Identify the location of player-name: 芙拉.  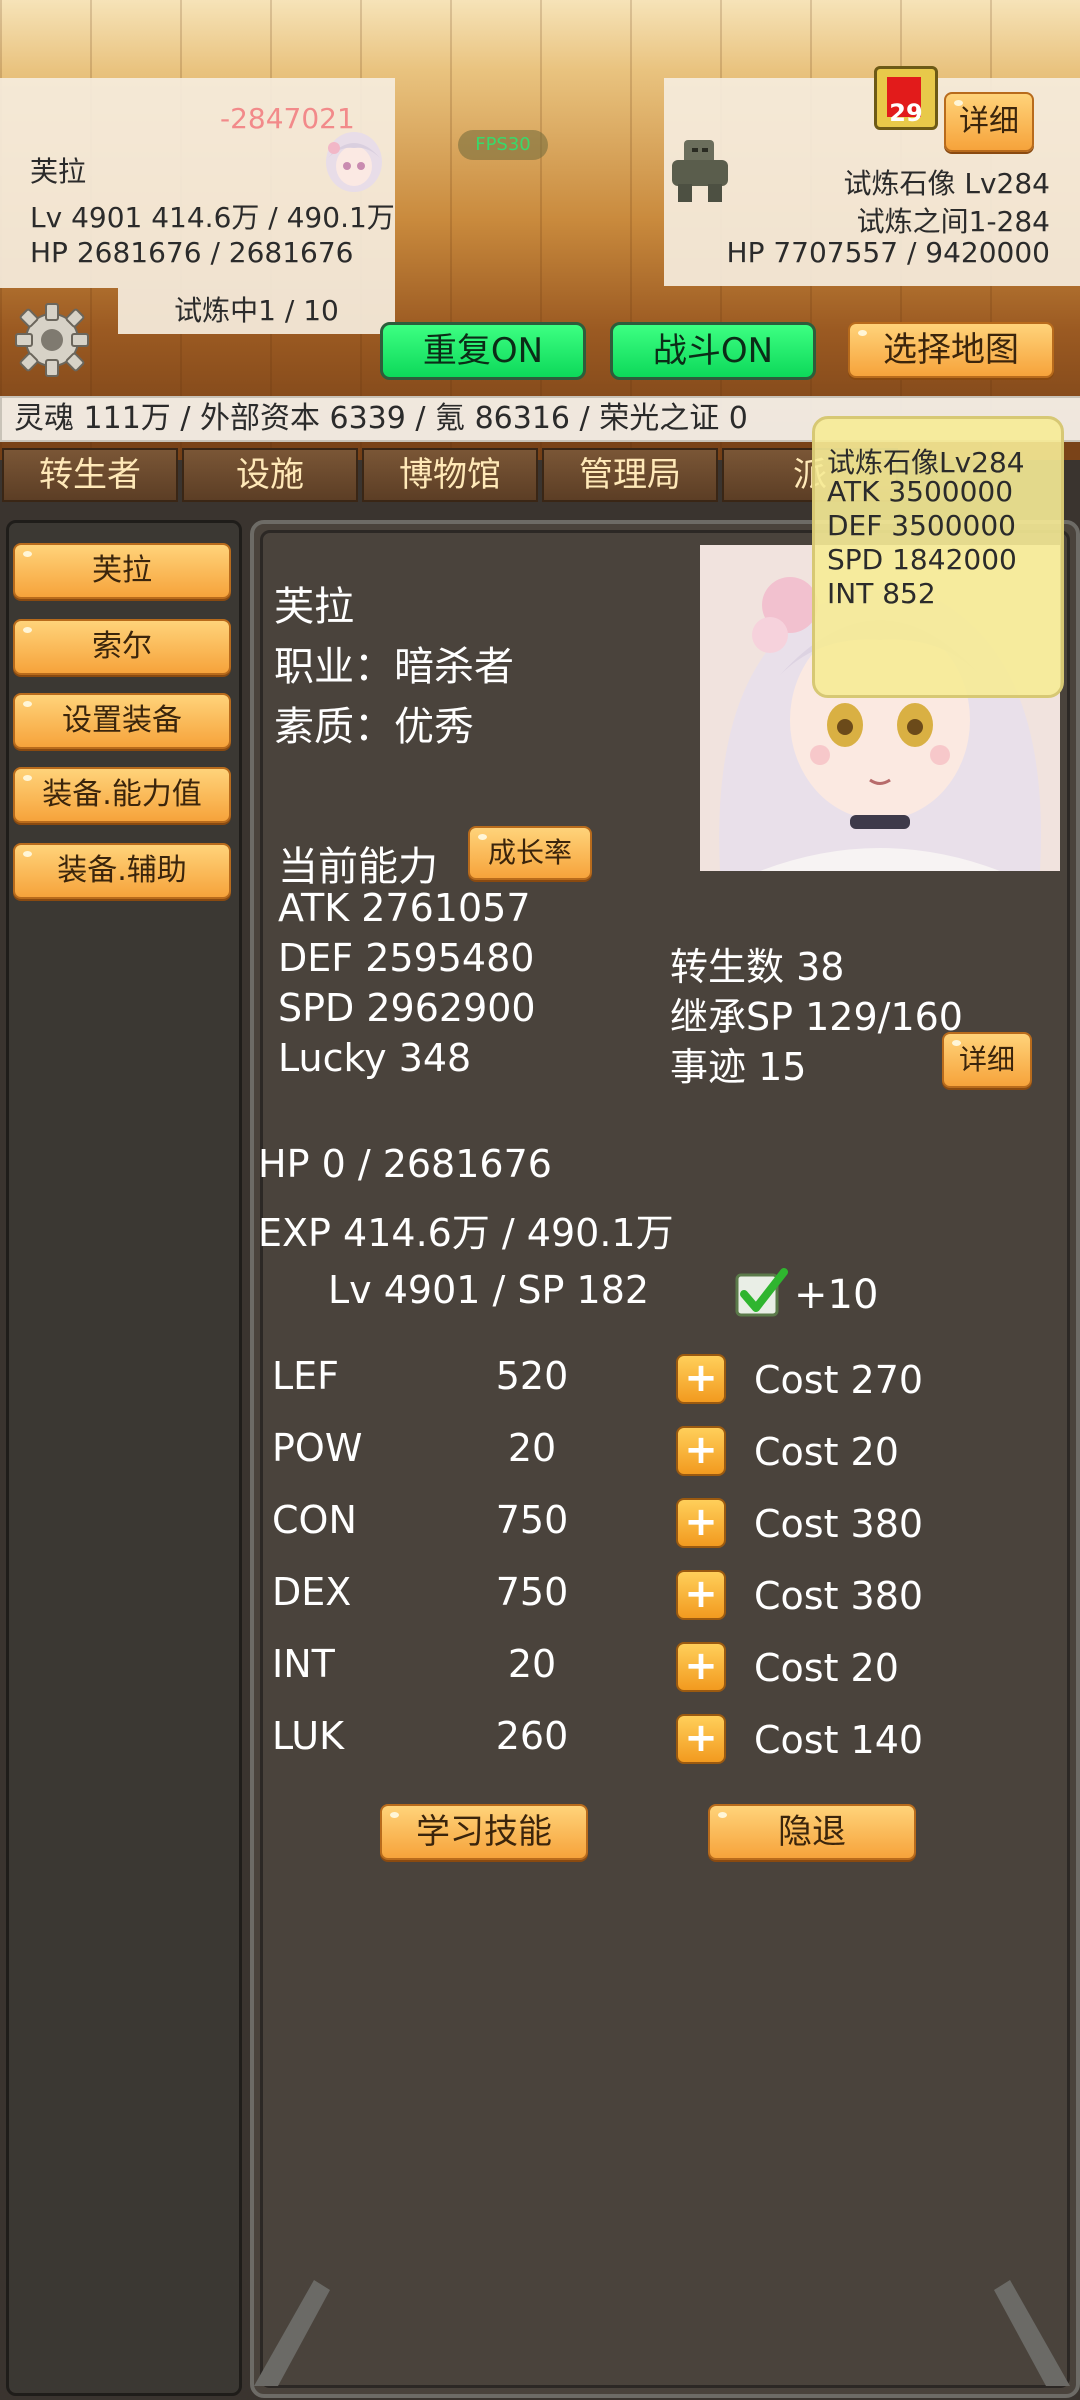
(58, 171).